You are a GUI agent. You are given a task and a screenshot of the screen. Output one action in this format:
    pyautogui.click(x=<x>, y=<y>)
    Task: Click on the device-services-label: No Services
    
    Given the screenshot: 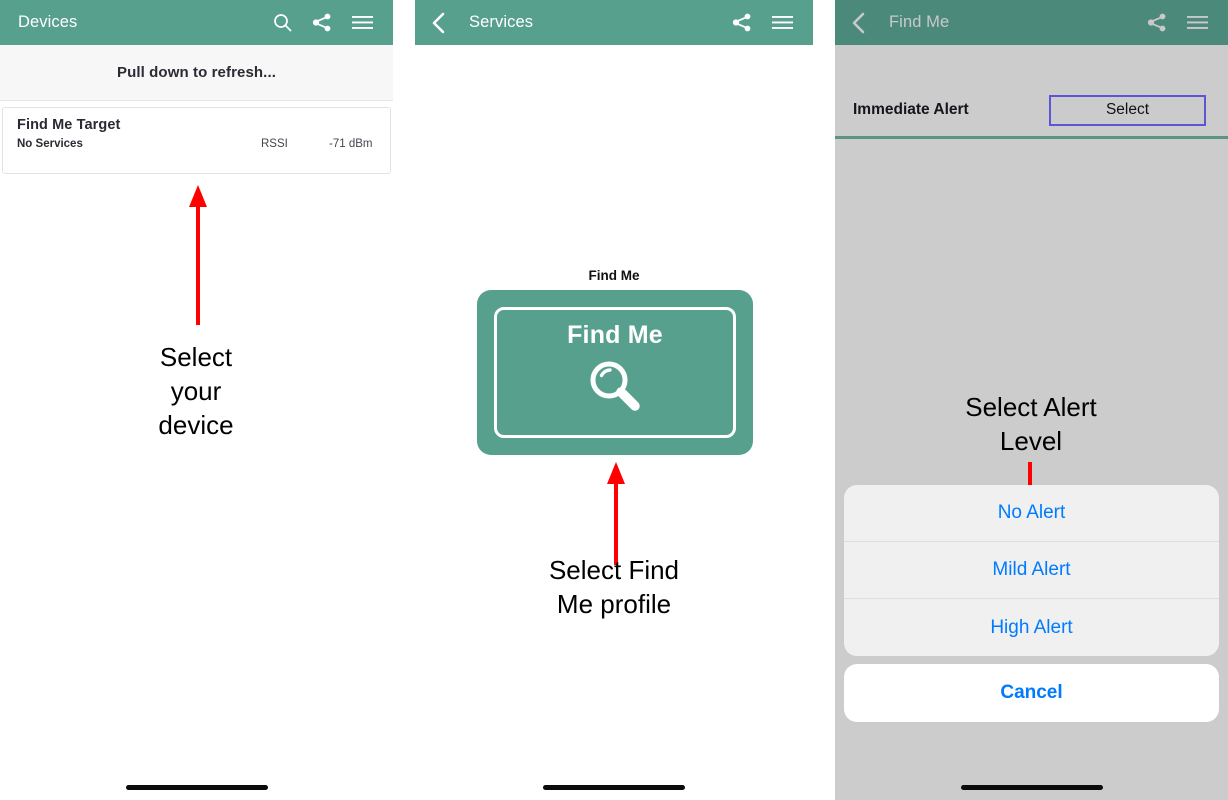 What is the action you would take?
    pyautogui.click(x=50, y=144)
    